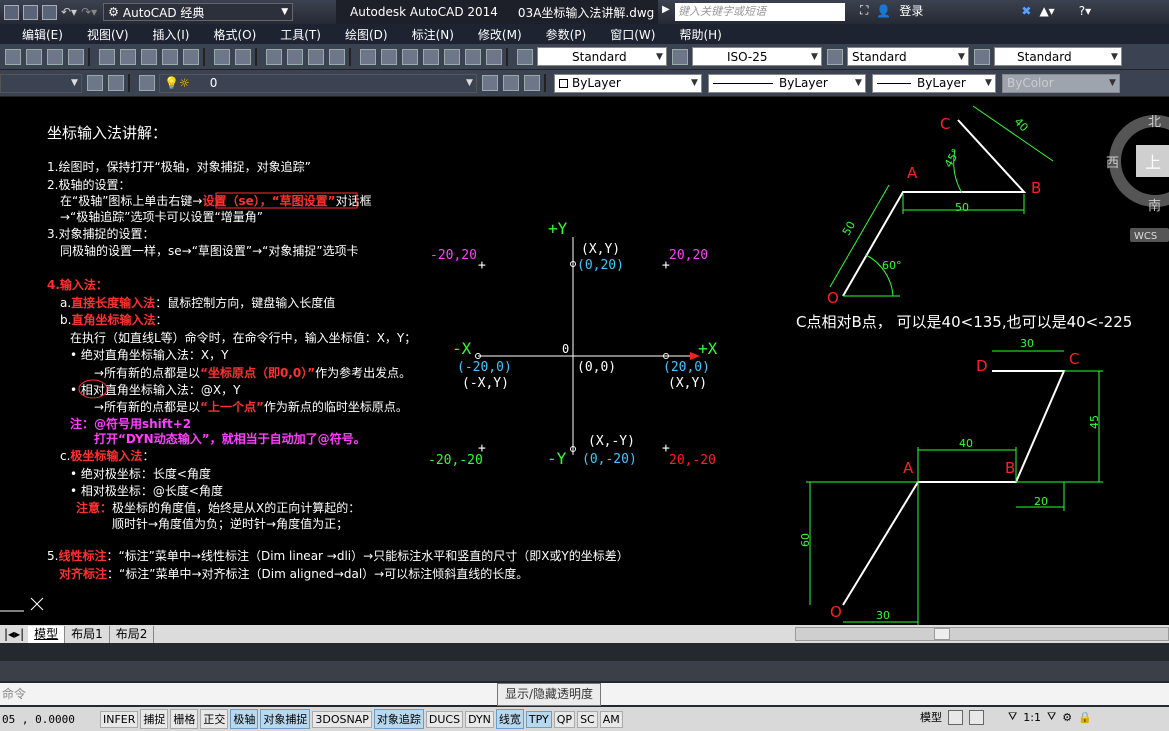 The width and height of the screenshot is (1169, 731). I want to click on plotstyle-select: ByColor ▼, so click(1061, 83).